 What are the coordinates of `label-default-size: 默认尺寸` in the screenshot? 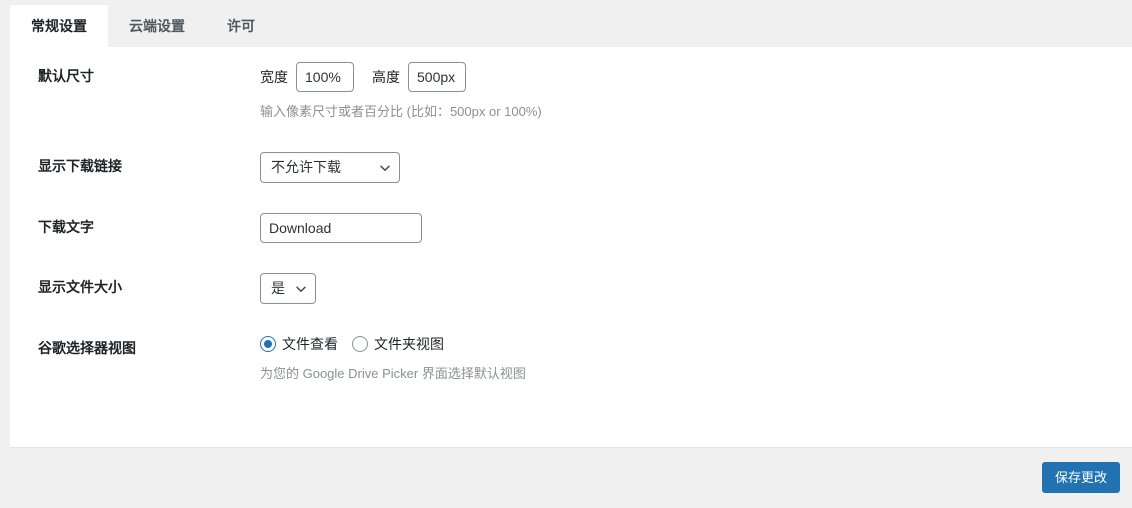 It's located at (66, 76).